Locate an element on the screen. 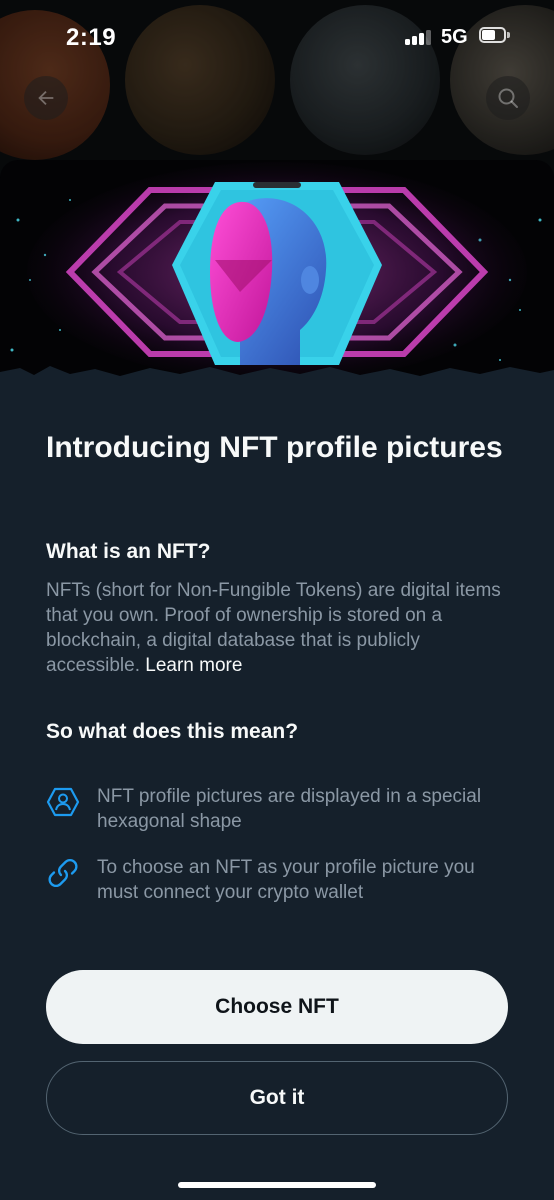 This screenshot has height=1200, width=554. search-button is located at coordinates (508, 98).